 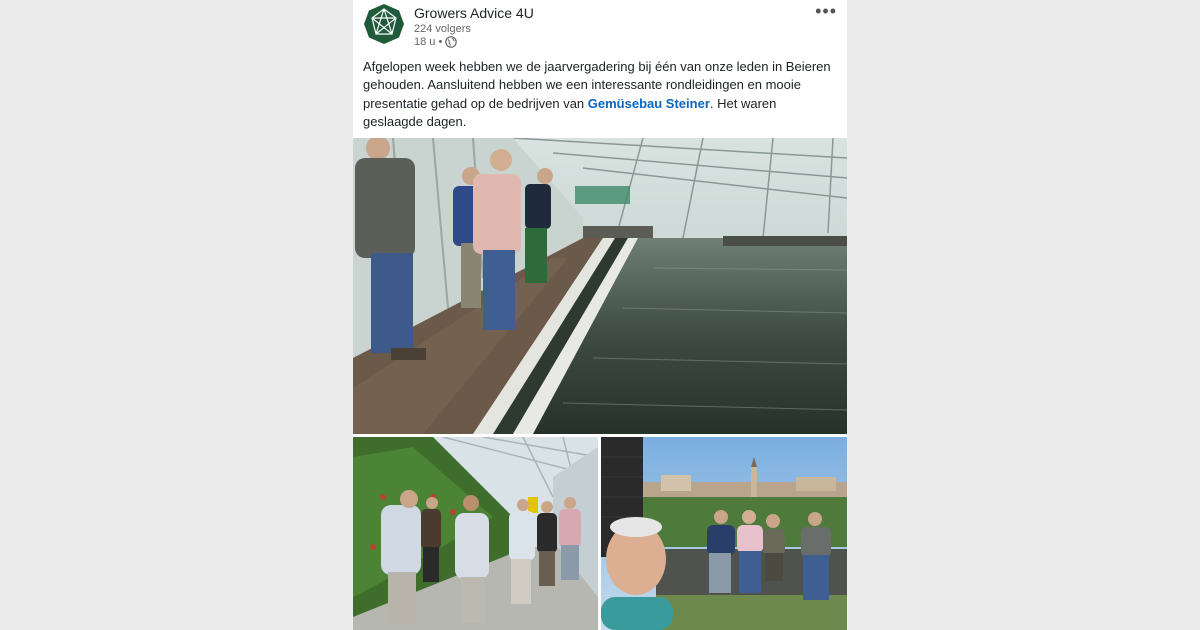 What do you see at coordinates (475, 533) in the screenshot?
I see `photo-tomato-greenhouse` at bounding box center [475, 533].